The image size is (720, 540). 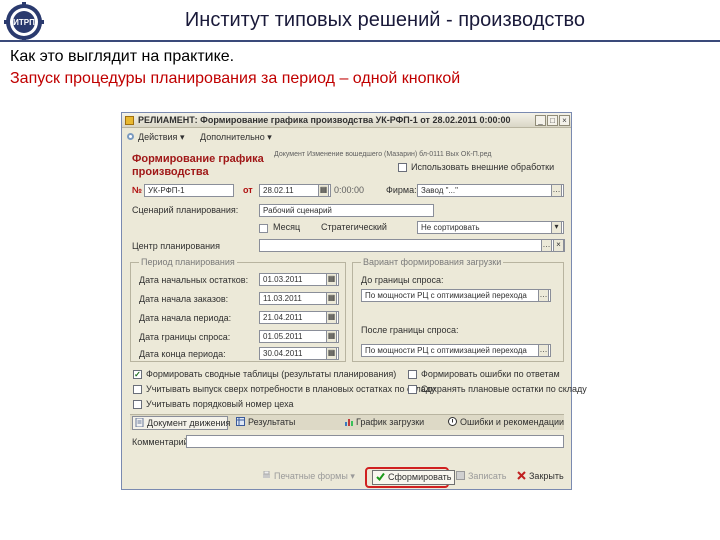 I want to click on summary-tables-checkbox: ✓, so click(x=137, y=374).